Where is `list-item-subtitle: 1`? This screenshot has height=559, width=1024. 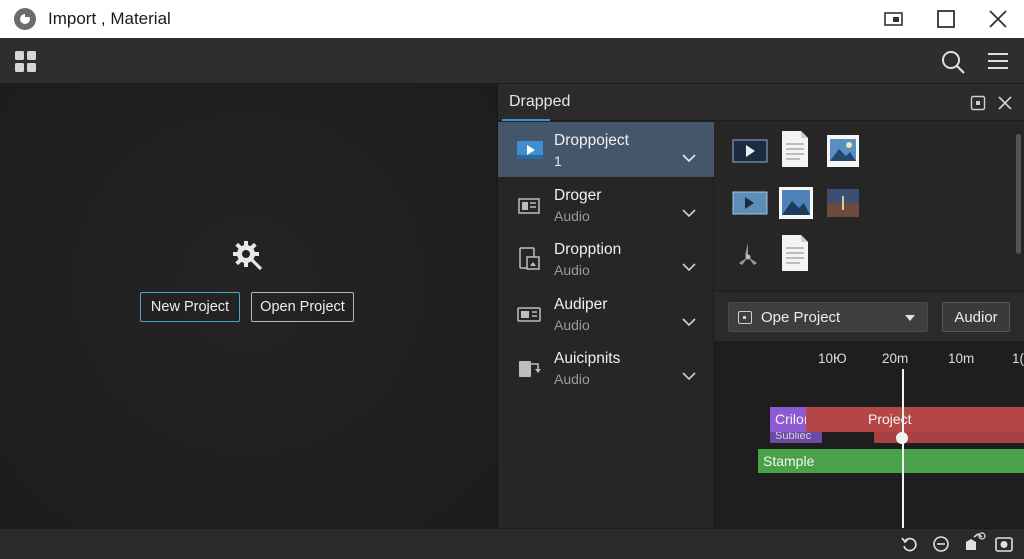 list-item-subtitle: 1 is located at coordinates (558, 161).